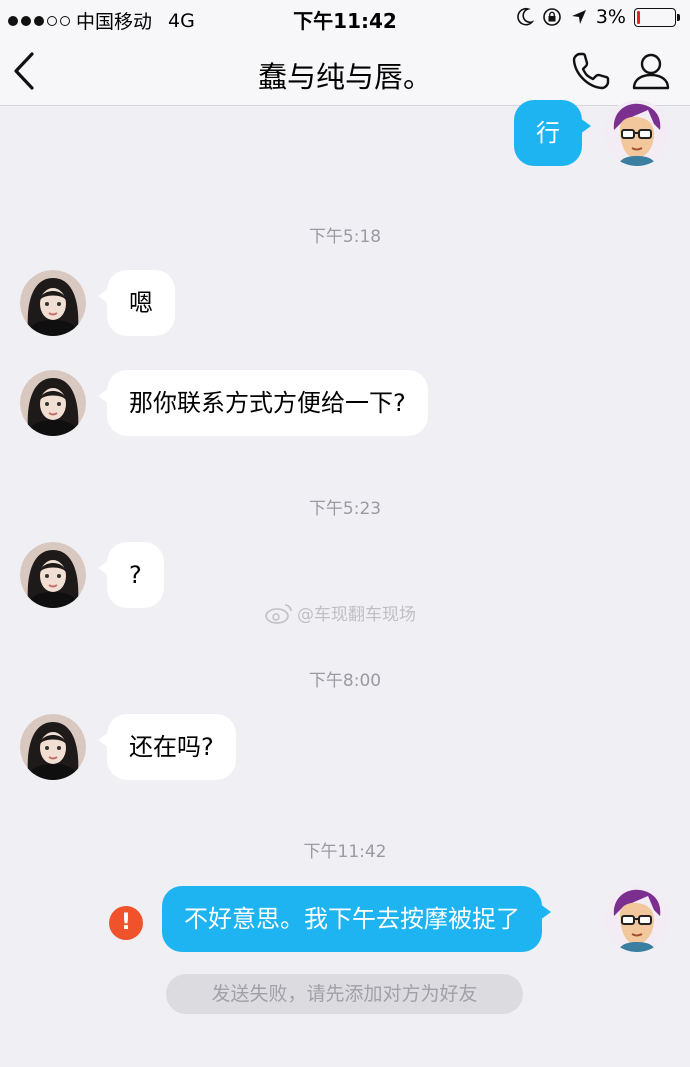 This screenshot has width=690, height=1067. I want to click on battery-icon, so click(657, 17).